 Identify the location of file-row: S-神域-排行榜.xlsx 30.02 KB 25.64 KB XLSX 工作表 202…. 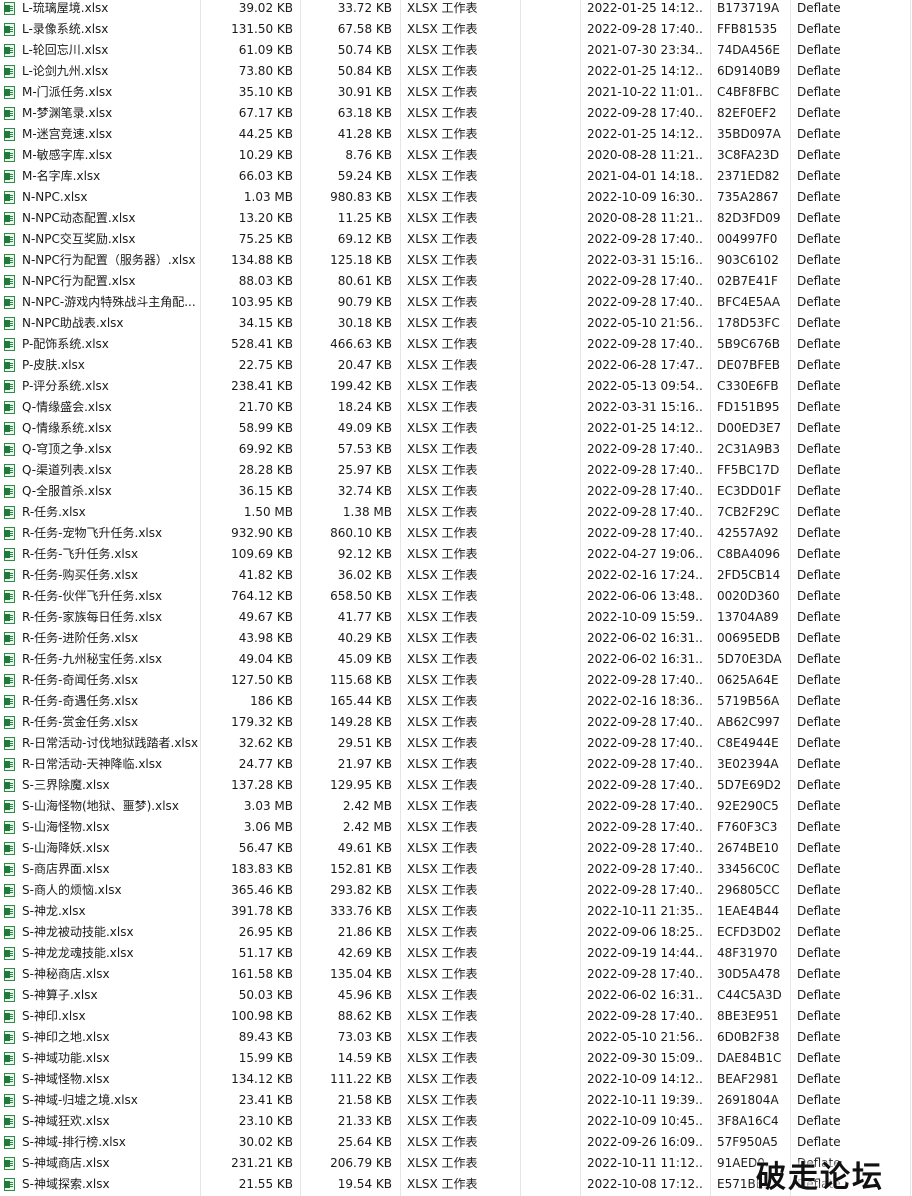
(456, 1142).